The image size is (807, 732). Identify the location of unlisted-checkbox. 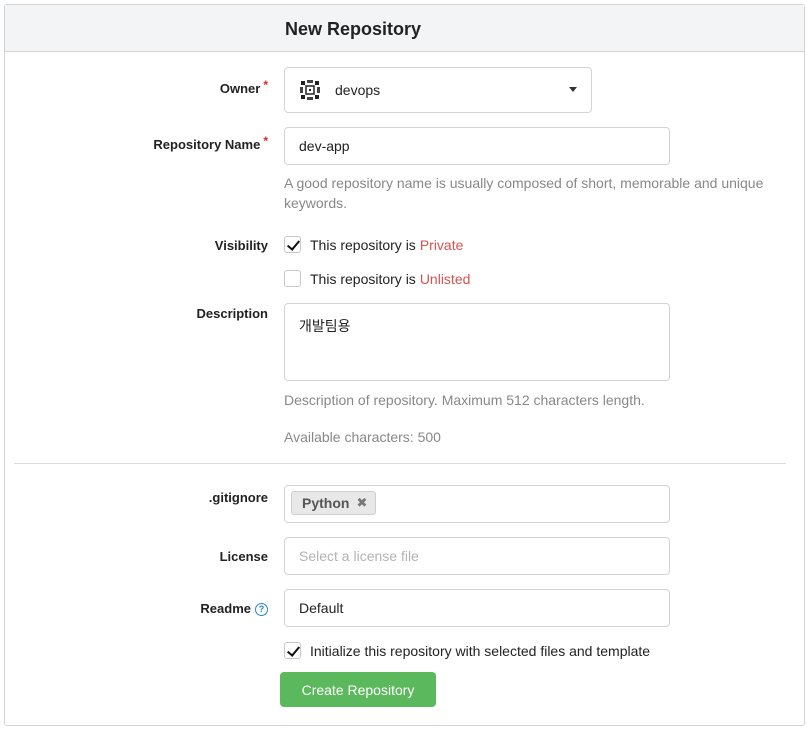
(292, 278).